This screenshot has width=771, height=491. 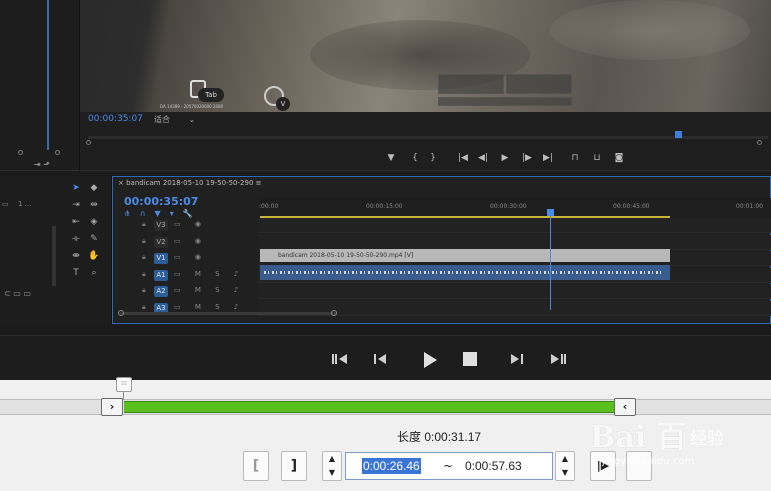 What do you see at coordinates (385, 170) in the screenshot?
I see `divider` at bounding box center [385, 170].